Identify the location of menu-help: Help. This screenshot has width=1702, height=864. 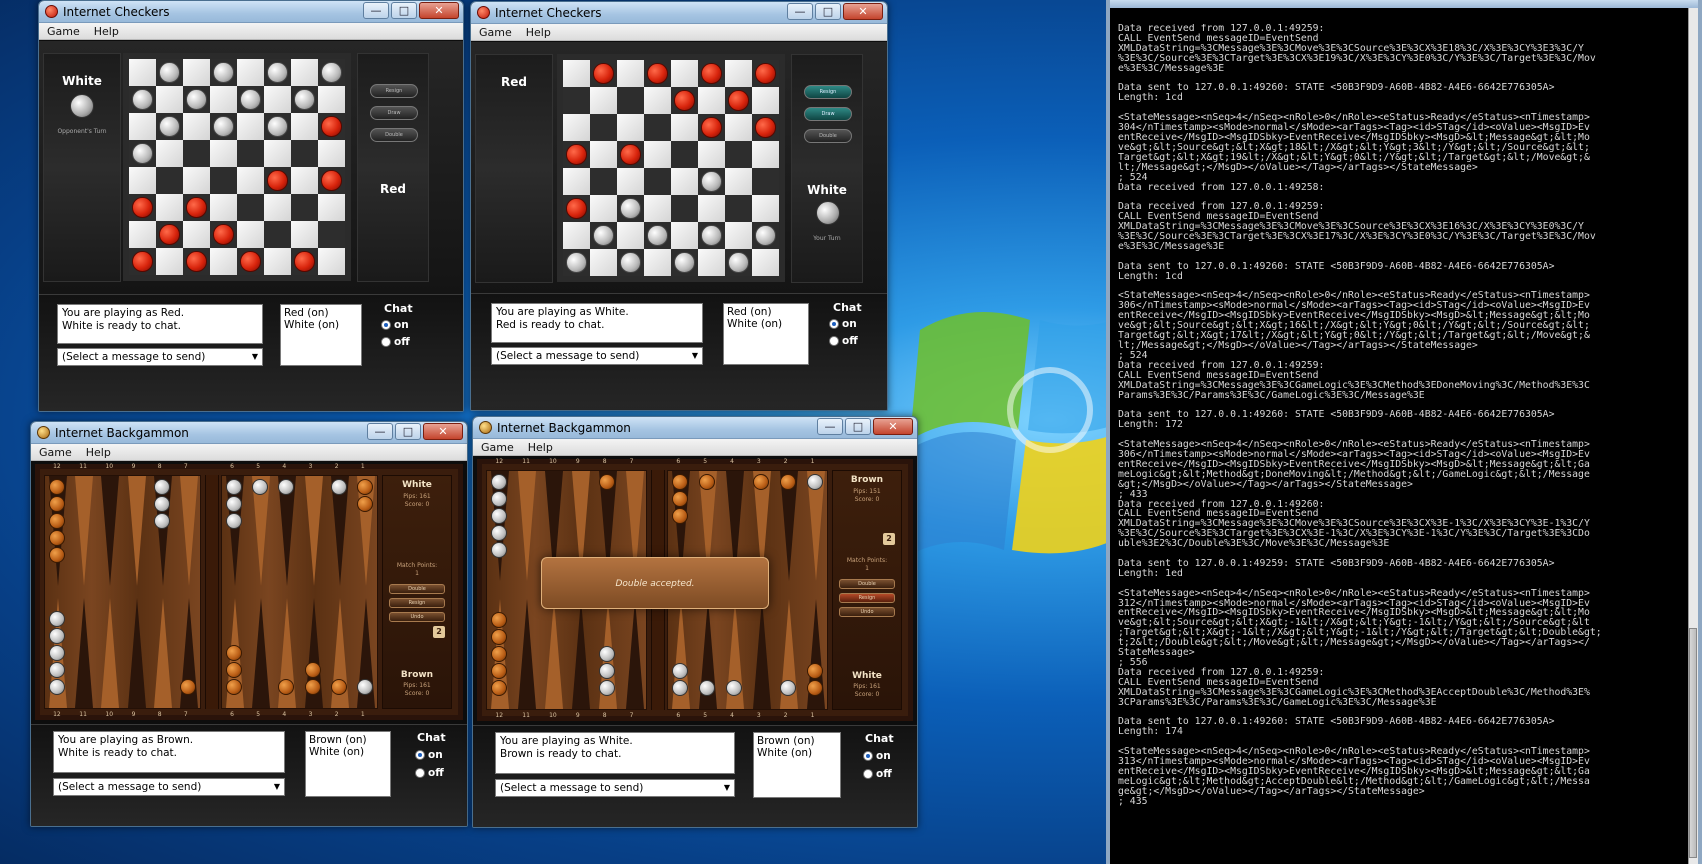
(540, 447).